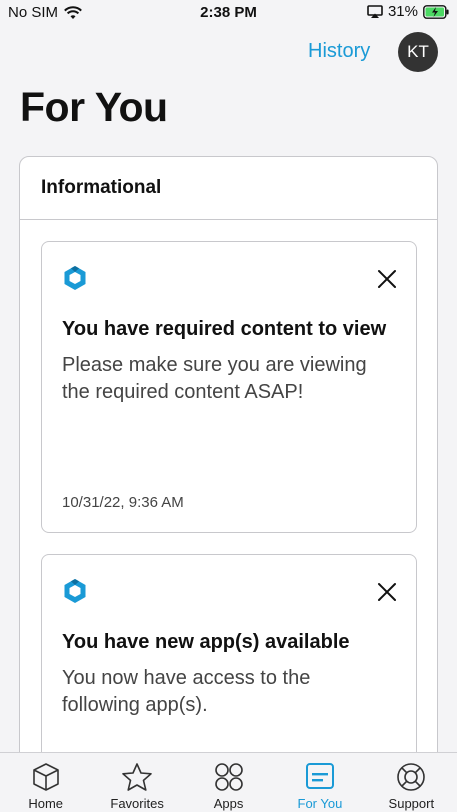  Describe the element at coordinates (224, 329) in the screenshot. I see `card-title: You have required content to view` at that location.